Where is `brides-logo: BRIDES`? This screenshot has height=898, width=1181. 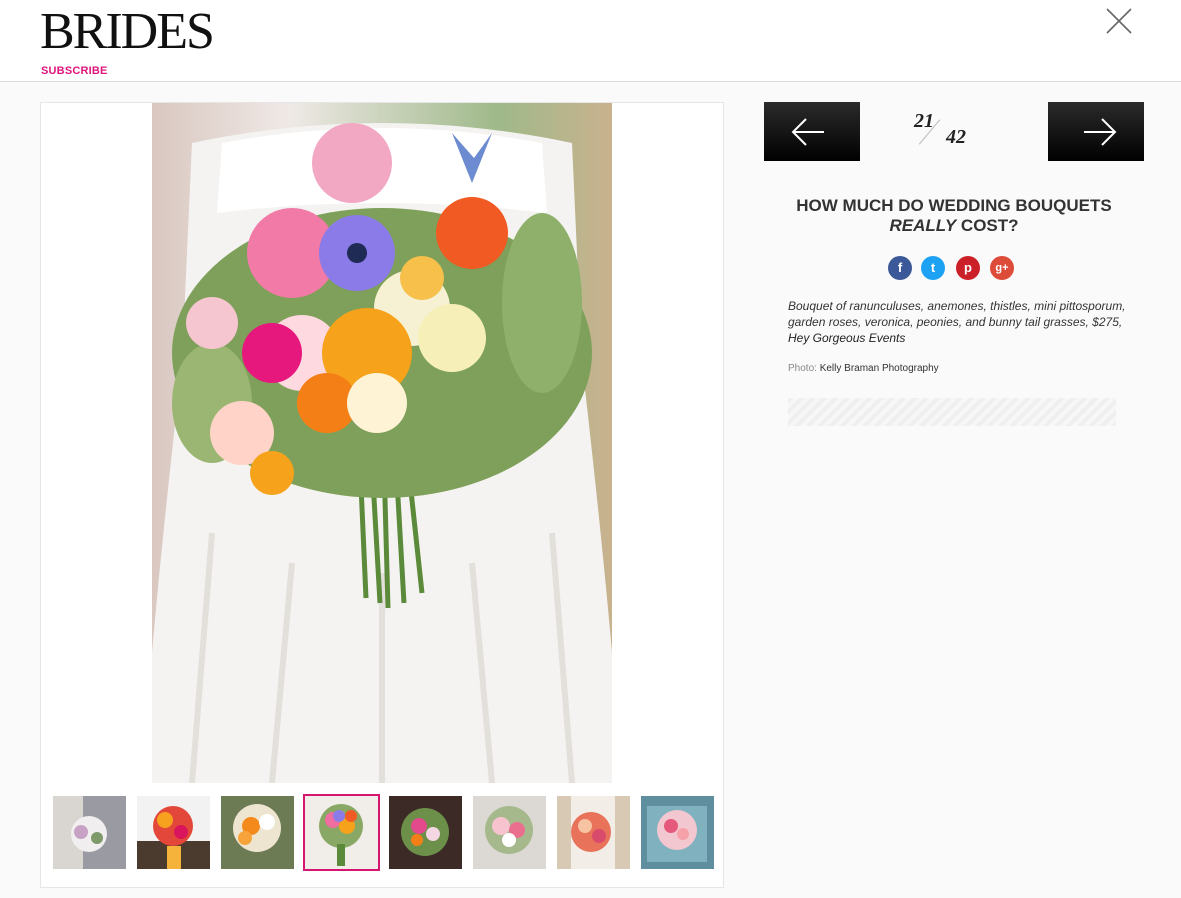 brides-logo: BRIDES is located at coordinates (127, 32).